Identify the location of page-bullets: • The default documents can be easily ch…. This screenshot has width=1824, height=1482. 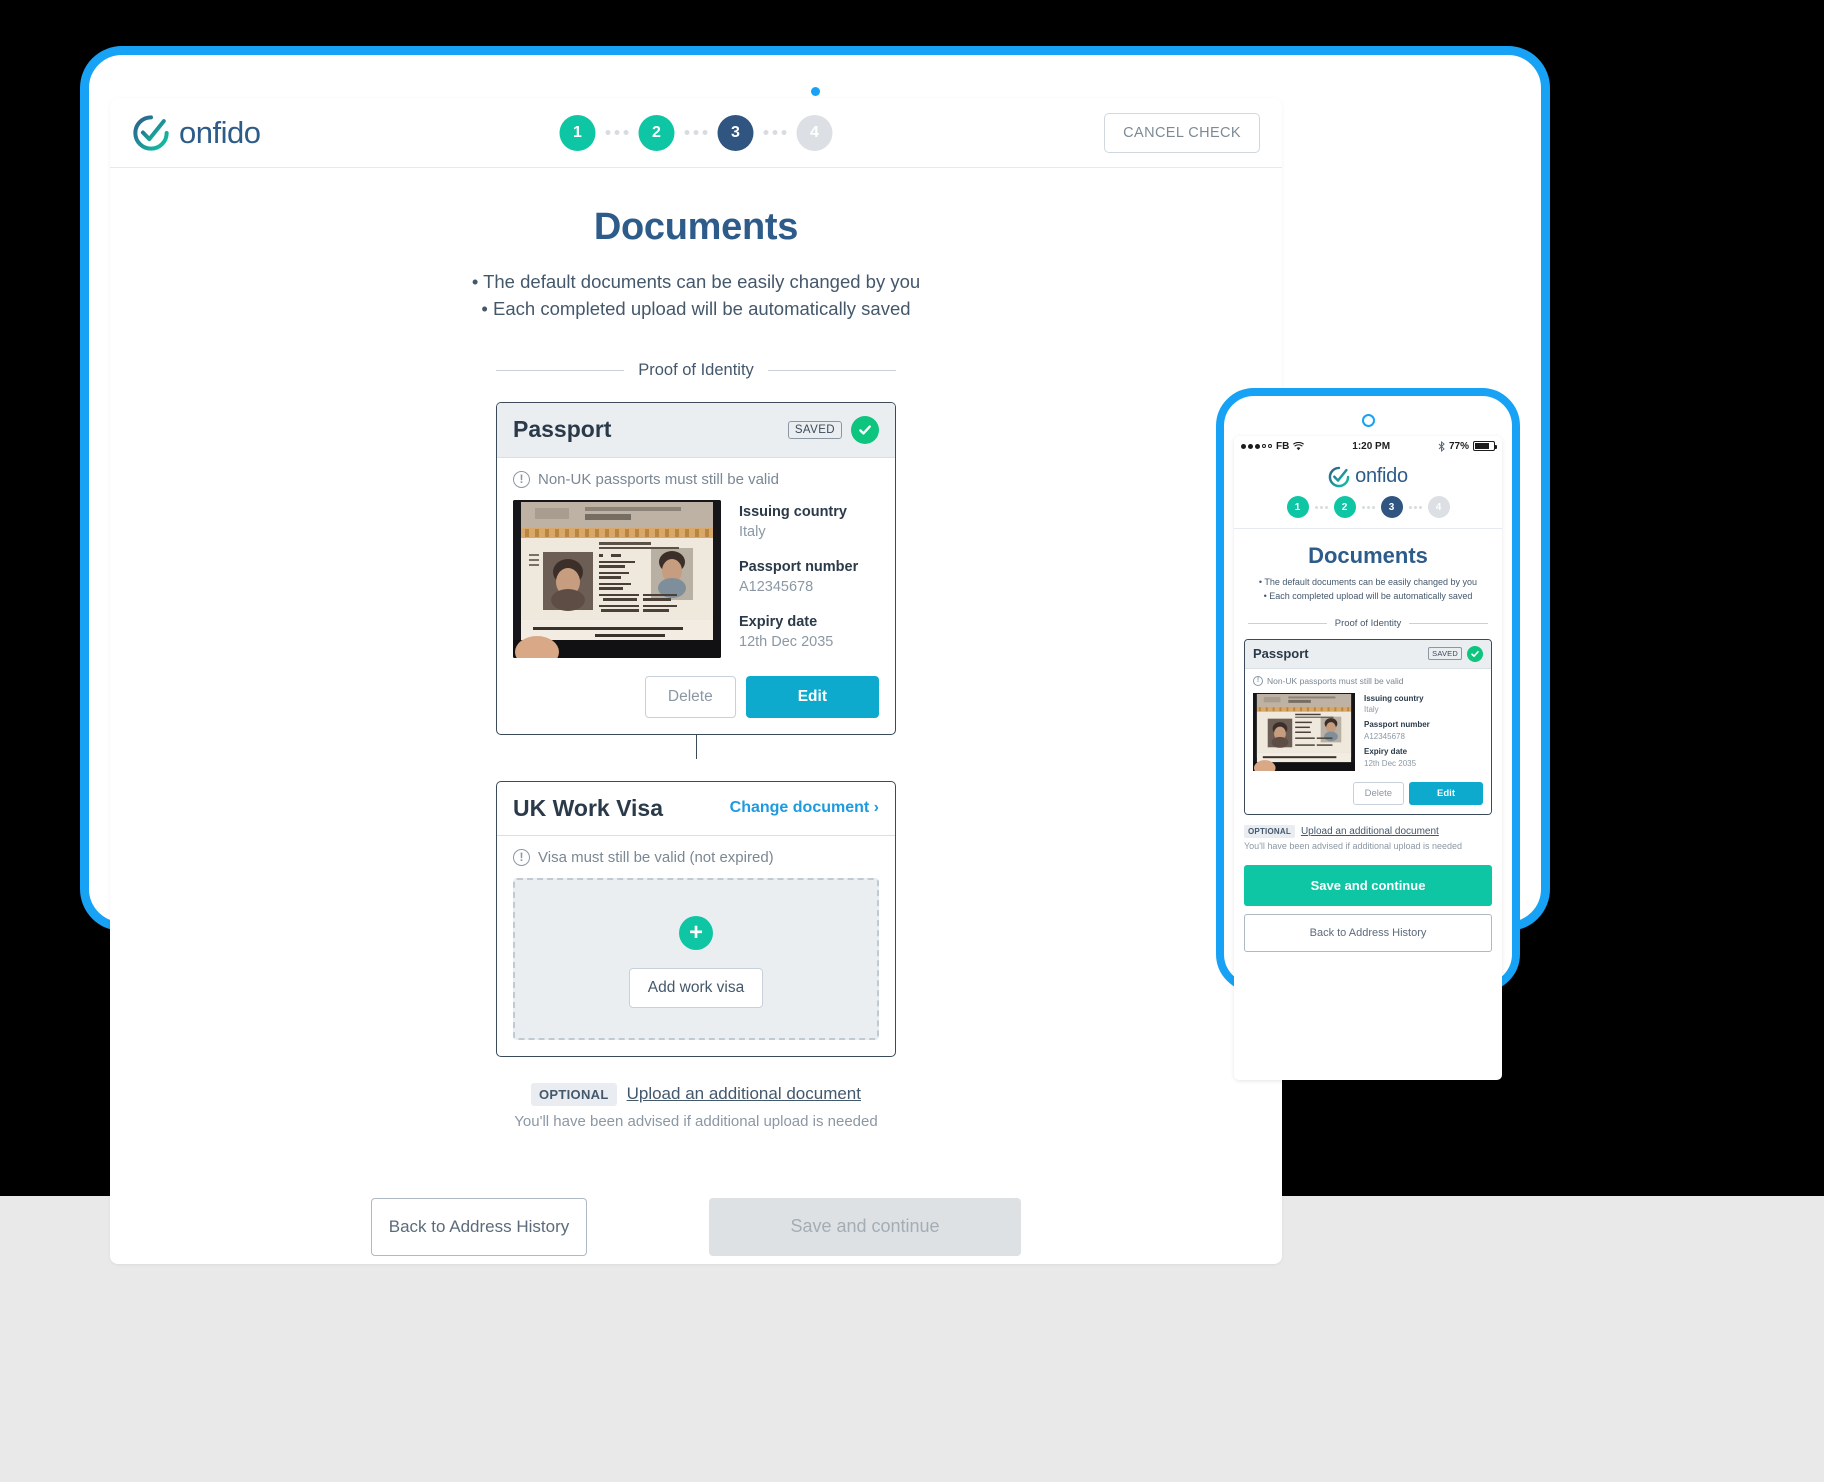
(696, 296).